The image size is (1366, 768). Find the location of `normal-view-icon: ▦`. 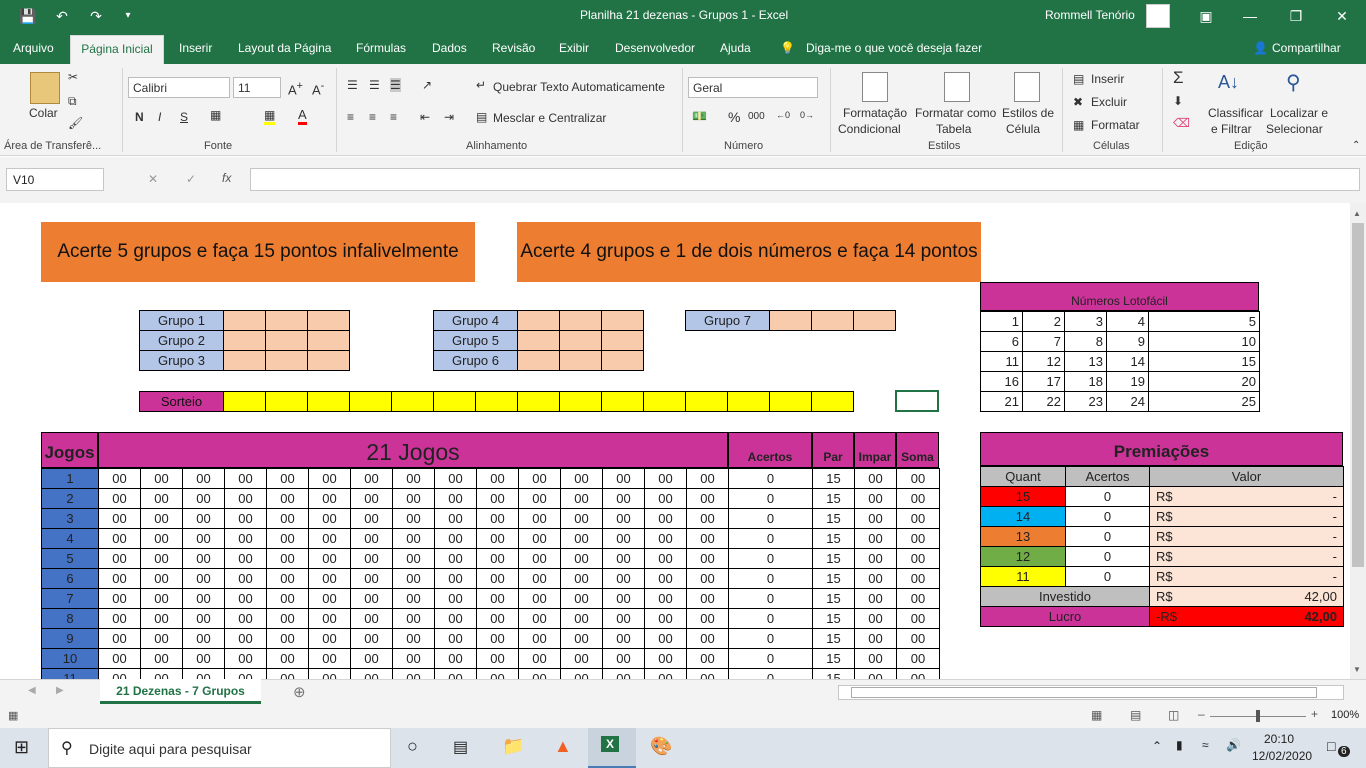

normal-view-icon: ▦ is located at coordinates (1096, 715).